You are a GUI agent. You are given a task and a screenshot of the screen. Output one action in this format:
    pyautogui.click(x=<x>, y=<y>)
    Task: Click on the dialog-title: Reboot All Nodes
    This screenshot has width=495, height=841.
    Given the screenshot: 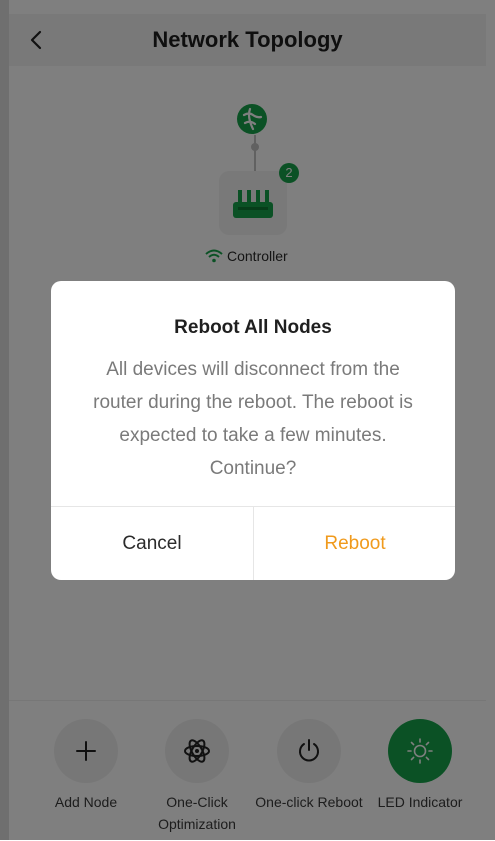 What is the action you would take?
    pyautogui.click(x=253, y=327)
    